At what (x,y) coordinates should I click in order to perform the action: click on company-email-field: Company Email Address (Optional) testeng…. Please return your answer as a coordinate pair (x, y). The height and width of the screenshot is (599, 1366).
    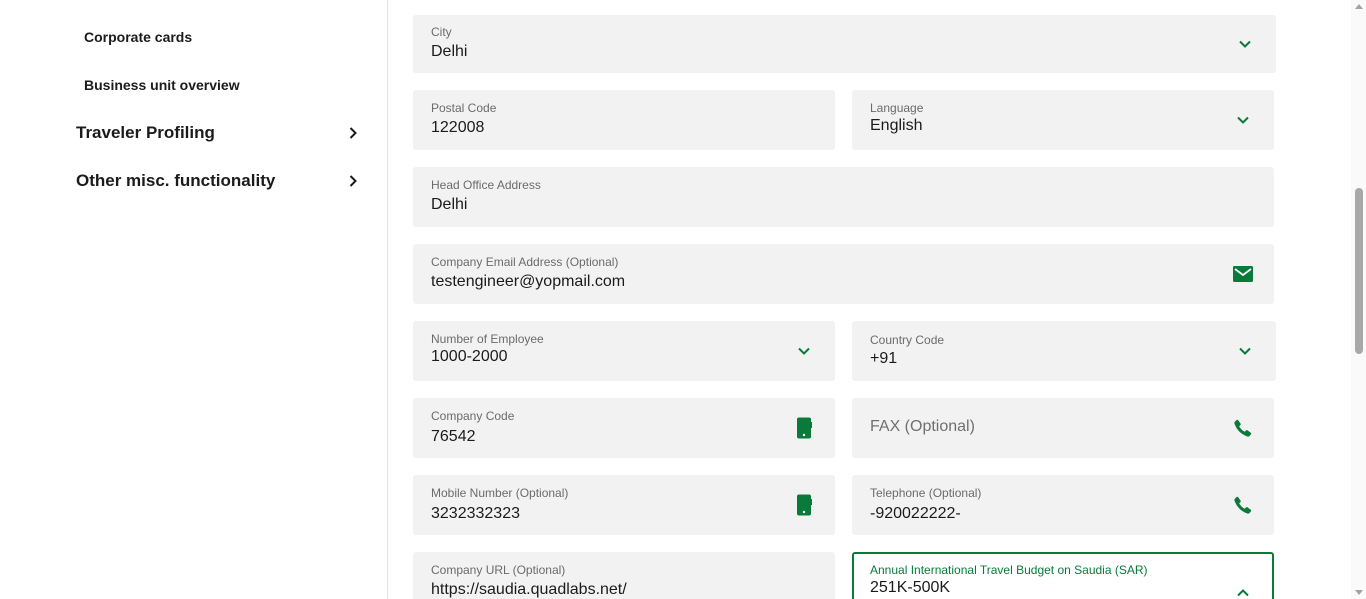
    Looking at the image, I should click on (843, 274).